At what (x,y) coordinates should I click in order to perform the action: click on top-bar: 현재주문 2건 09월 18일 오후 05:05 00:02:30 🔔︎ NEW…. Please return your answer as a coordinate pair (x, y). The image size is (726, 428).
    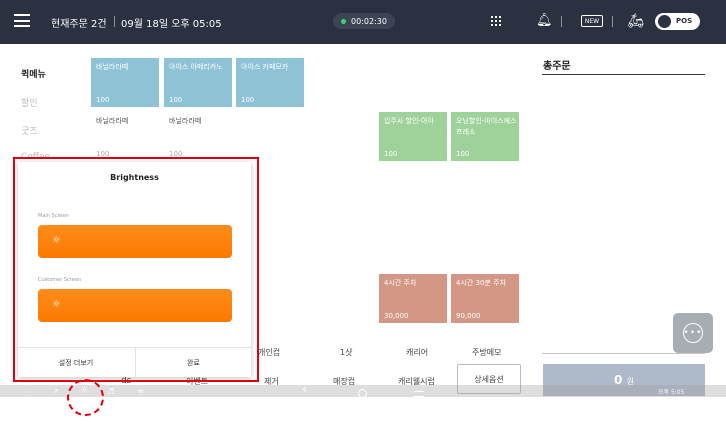
    Looking at the image, I should click on (363, 22).